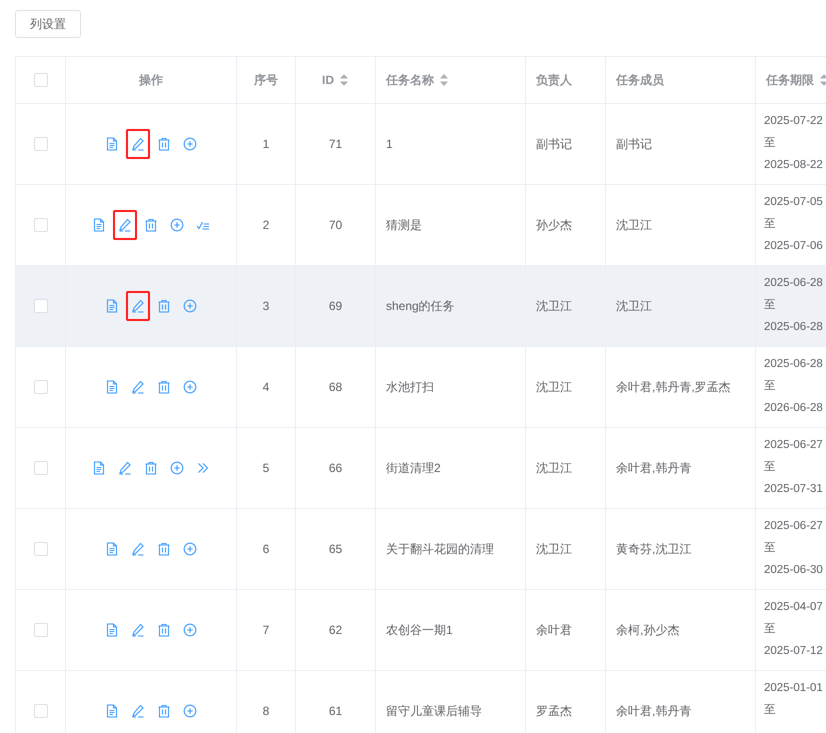 The height and width of the screenshot is (733, 826). What do you see at coordinates (654, 549) in the screenshot?
I see `member-names: 黄奇芬,沈卫江` at bounding box center [654, 549].